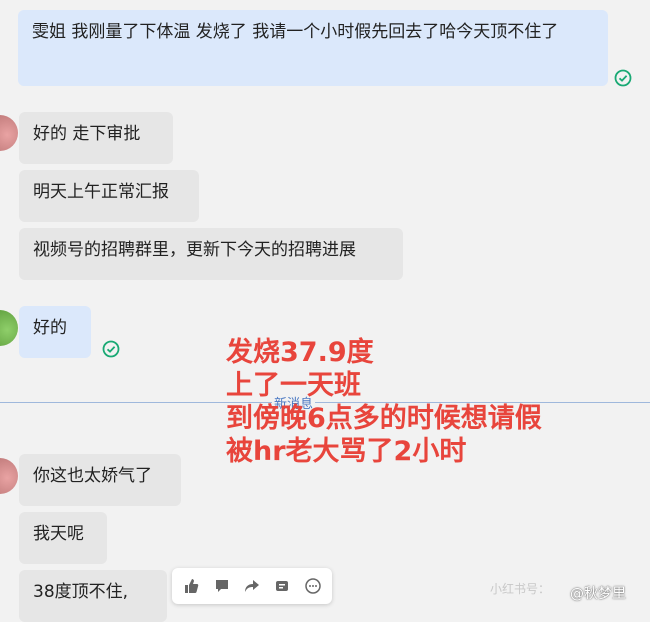  I want to click on message-text: 我天呢, so click(58, 534).